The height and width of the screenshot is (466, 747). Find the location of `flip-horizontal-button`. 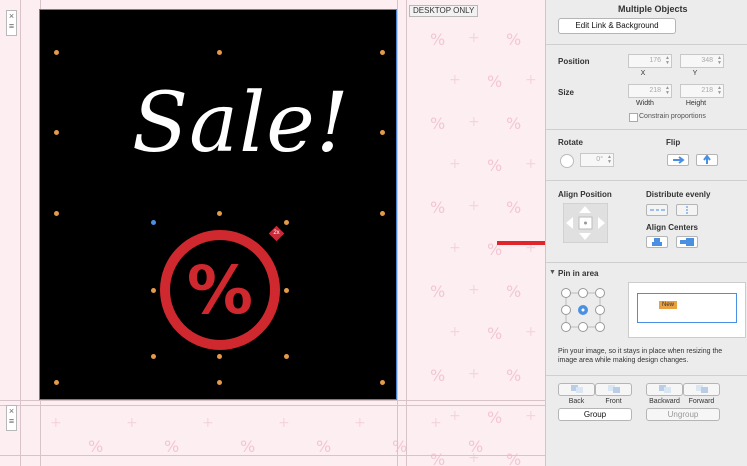

flip-horizontal-button is located at coordinates (678, 160).